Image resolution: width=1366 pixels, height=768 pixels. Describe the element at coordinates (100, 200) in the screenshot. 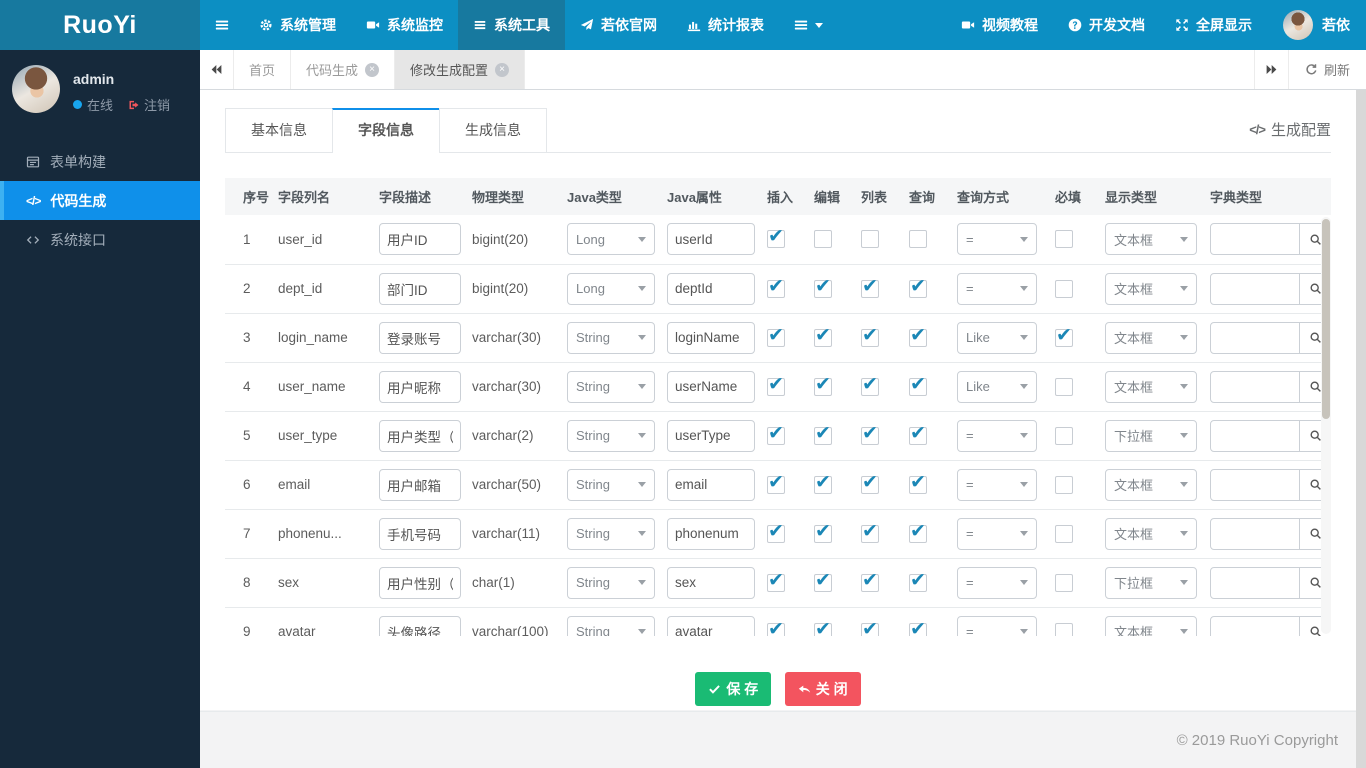

I see `sidebar-item-code-generator: </> 代码生成` at that location.